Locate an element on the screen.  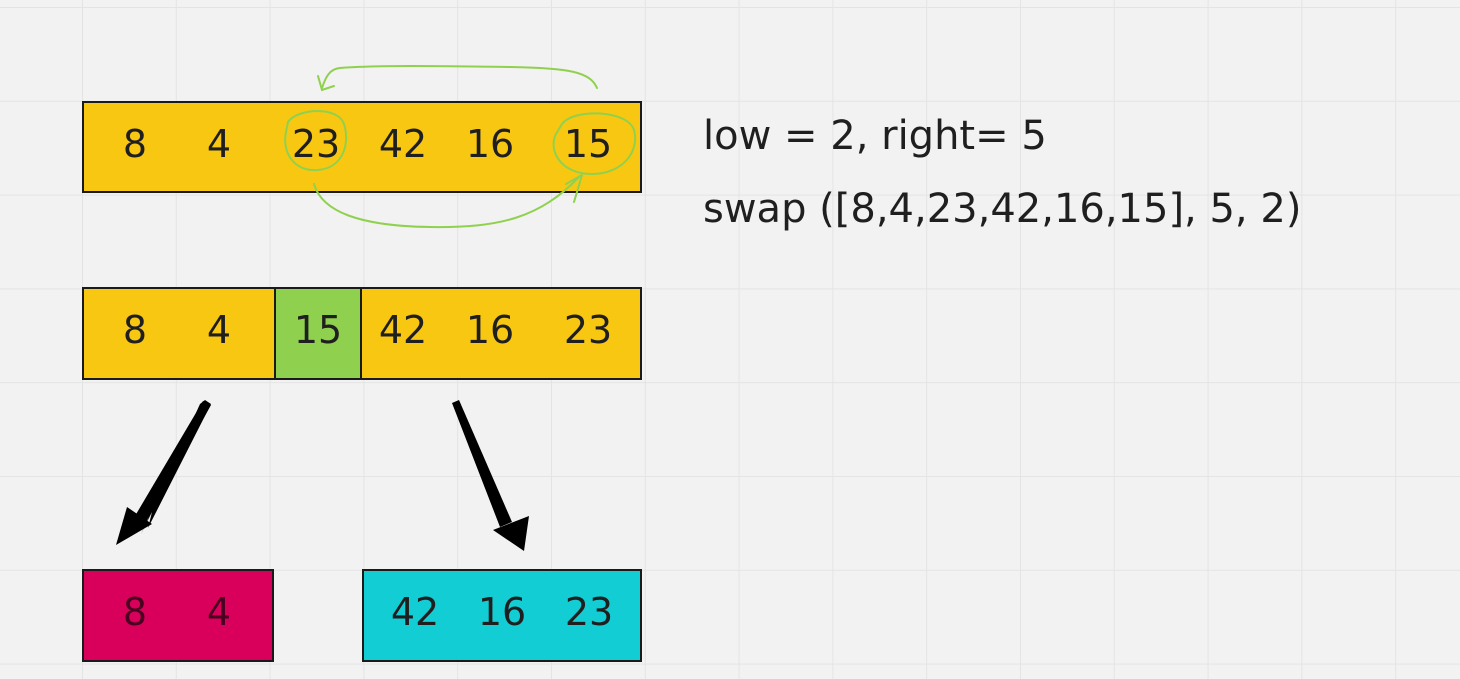
split-arrow-right-shaft is located at coordinates (482, 463).